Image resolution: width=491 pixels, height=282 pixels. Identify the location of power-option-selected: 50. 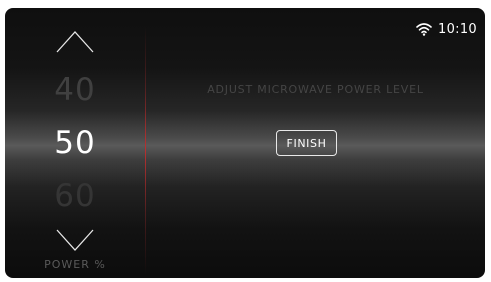
(75, 143).